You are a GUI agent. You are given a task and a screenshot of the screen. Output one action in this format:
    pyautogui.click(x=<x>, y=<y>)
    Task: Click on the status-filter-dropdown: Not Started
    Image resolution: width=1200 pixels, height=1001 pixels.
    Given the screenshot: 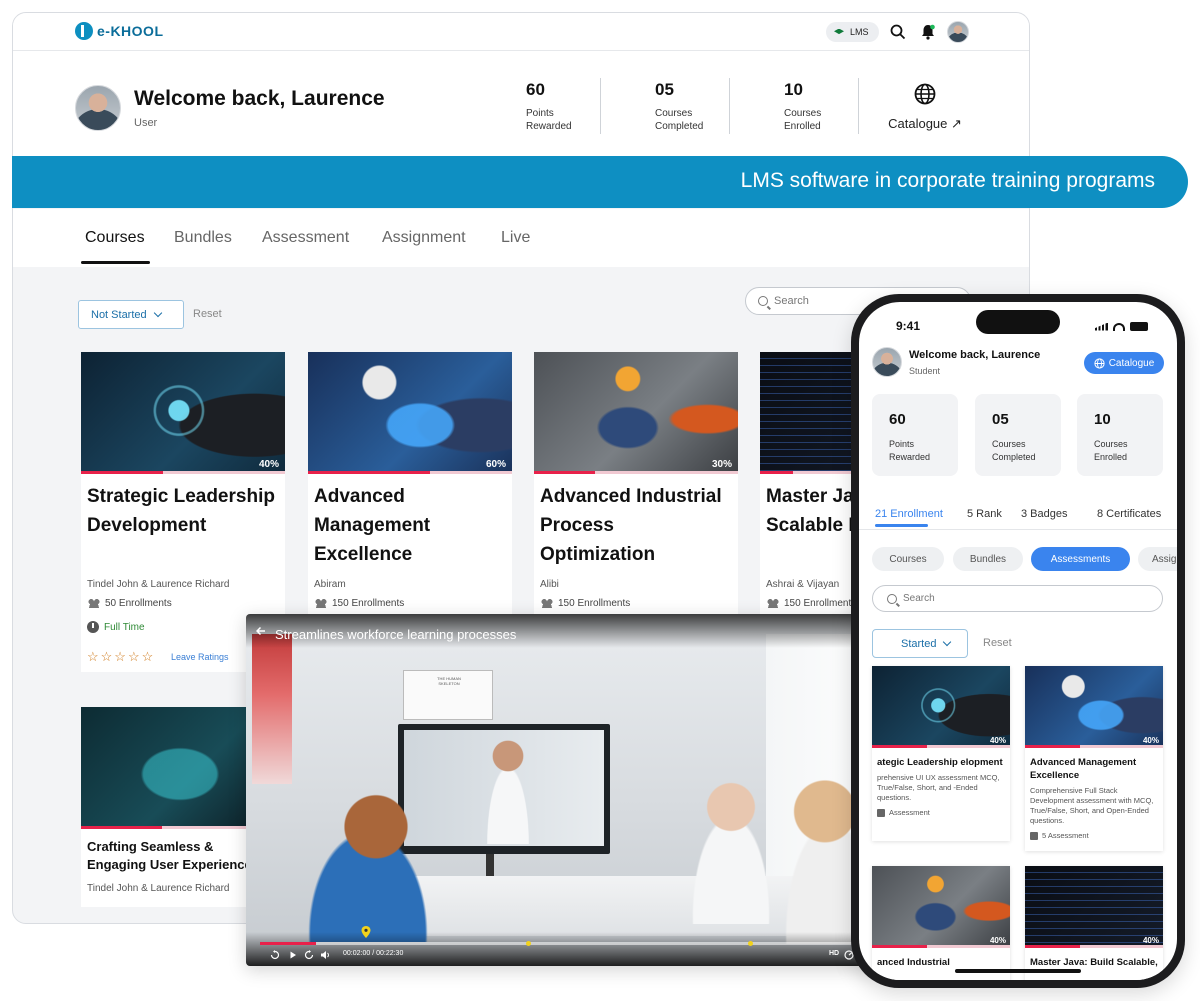 What is the action you would take?
    pyautogui.click(x=131, y=314)
    